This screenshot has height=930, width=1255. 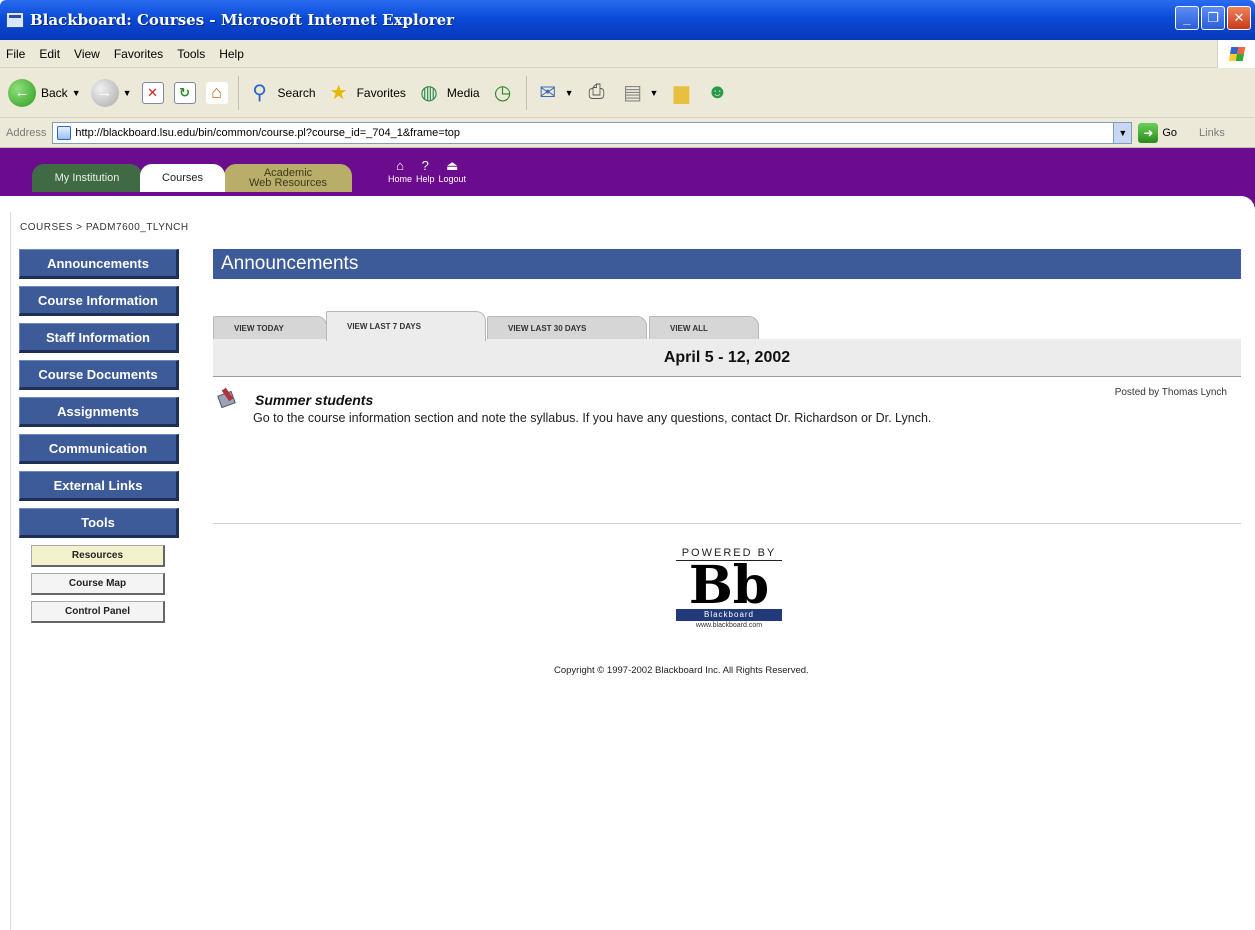 What do you see at coordinates (1122, 132) in the screenshot?
I see `address-dropdown-icon: ▼` at bounding box center [1122, 132].